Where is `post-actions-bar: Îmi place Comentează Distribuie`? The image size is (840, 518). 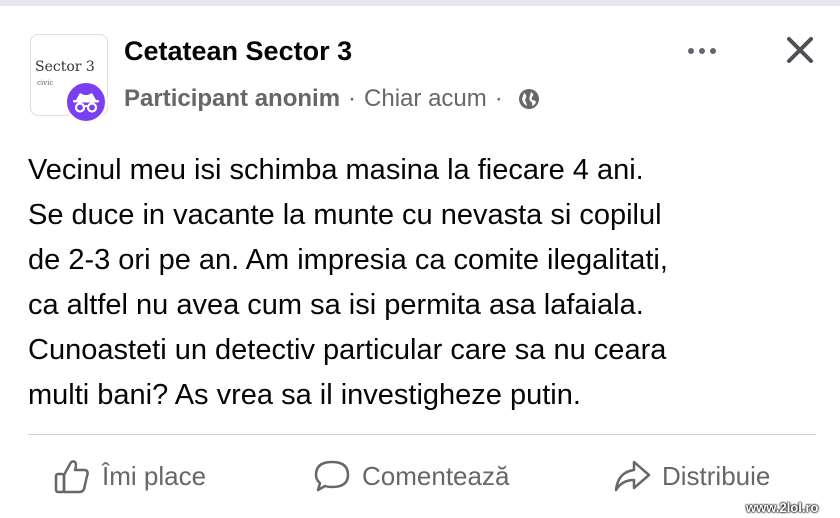 post-actions-bar: Îmi place Comentează Distribuie is located at coordinates (420, 476).